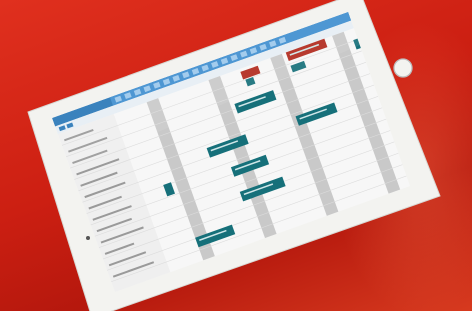  What do you see at coordinates (403, 68) in the screenshot?
I see `home-button` at bounding box center [403, 68].